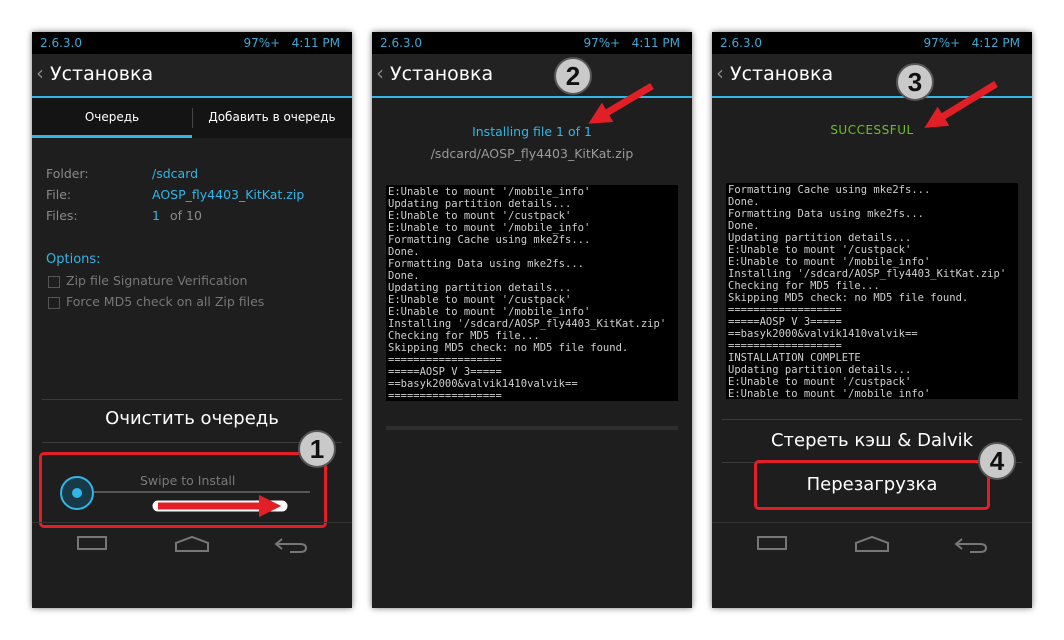  I want to click on step-badge-number: 2, so click(573, 76).